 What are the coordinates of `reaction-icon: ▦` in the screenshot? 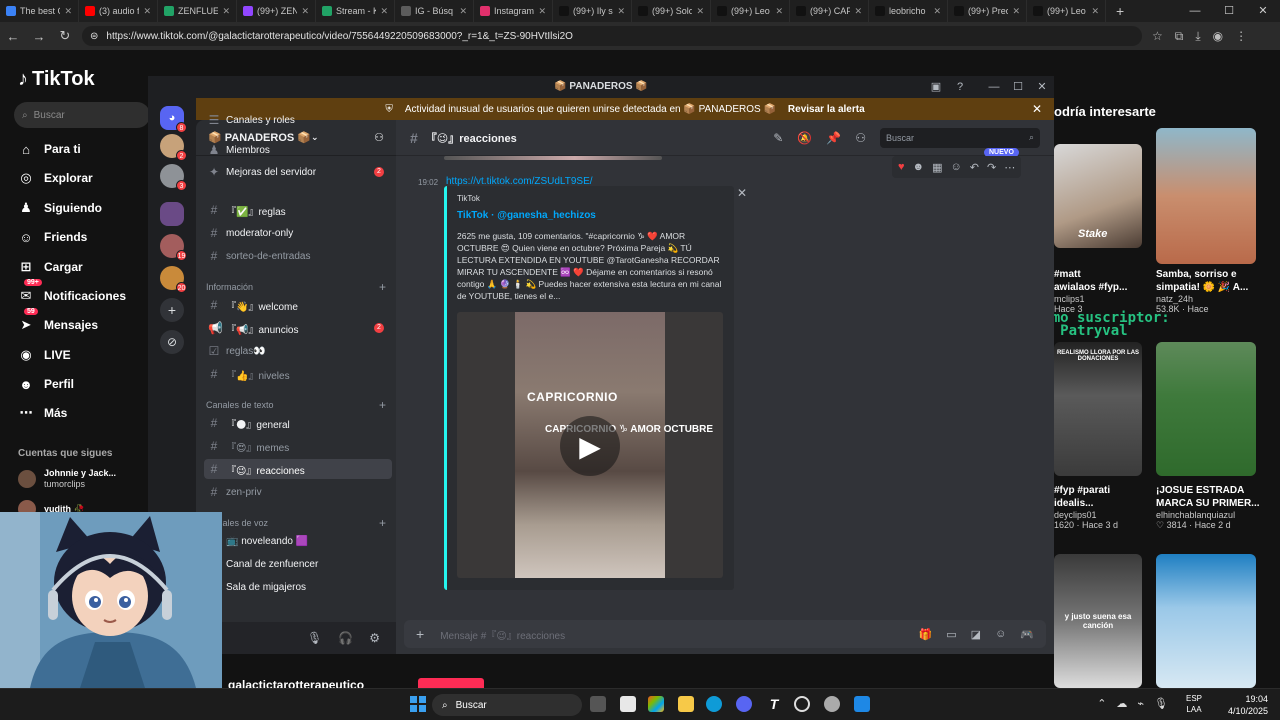 It's located at (937, 167).